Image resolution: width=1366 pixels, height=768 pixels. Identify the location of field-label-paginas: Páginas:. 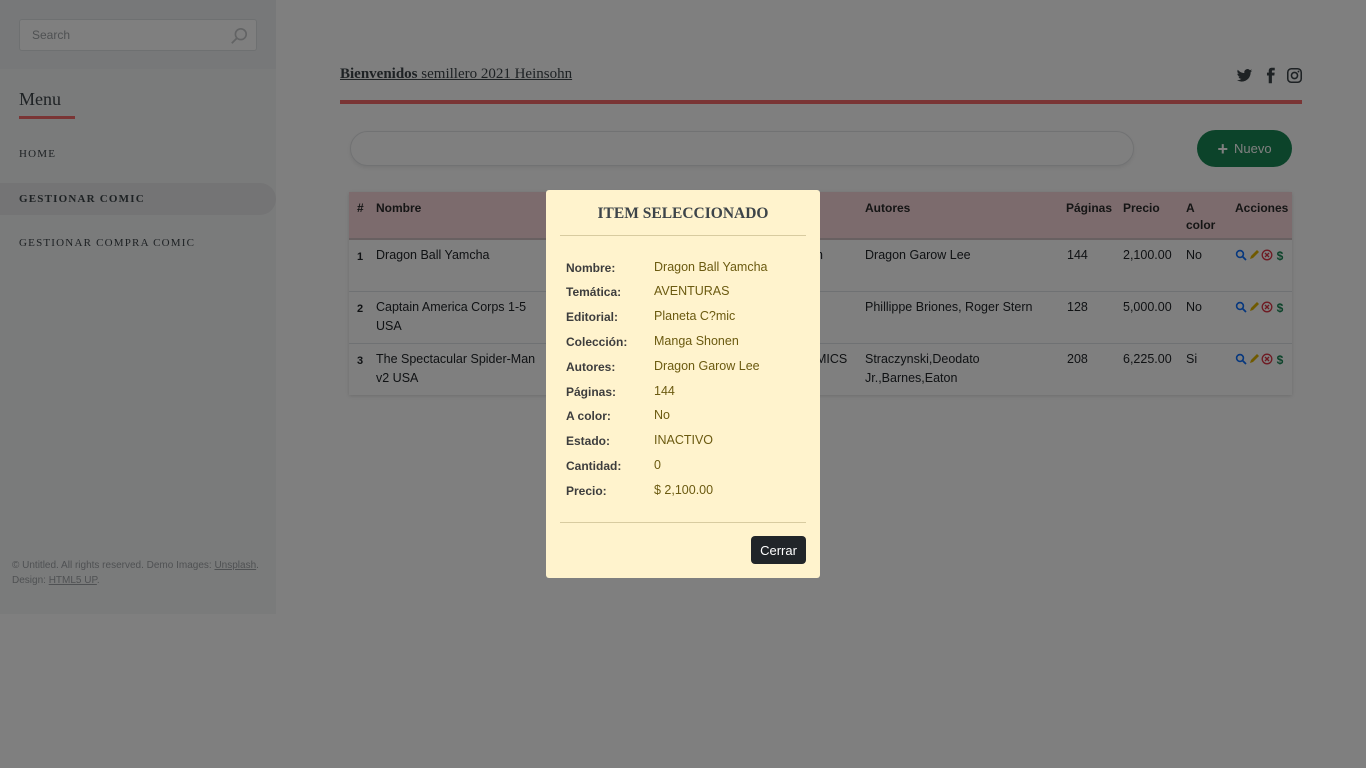
(591, 392).